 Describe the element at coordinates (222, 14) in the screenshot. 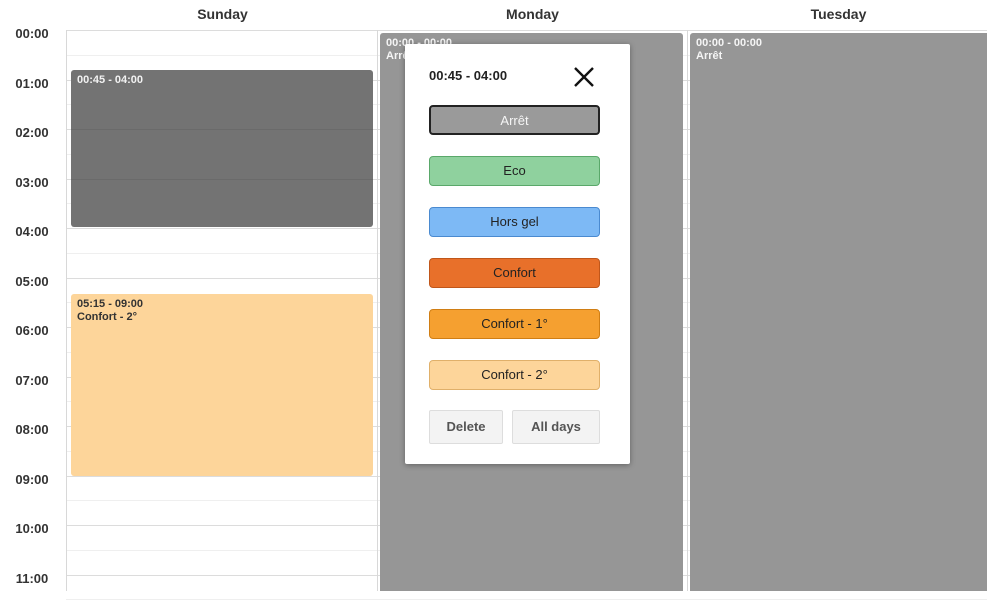

I see `day-header-sunday: Sunday` at that location.